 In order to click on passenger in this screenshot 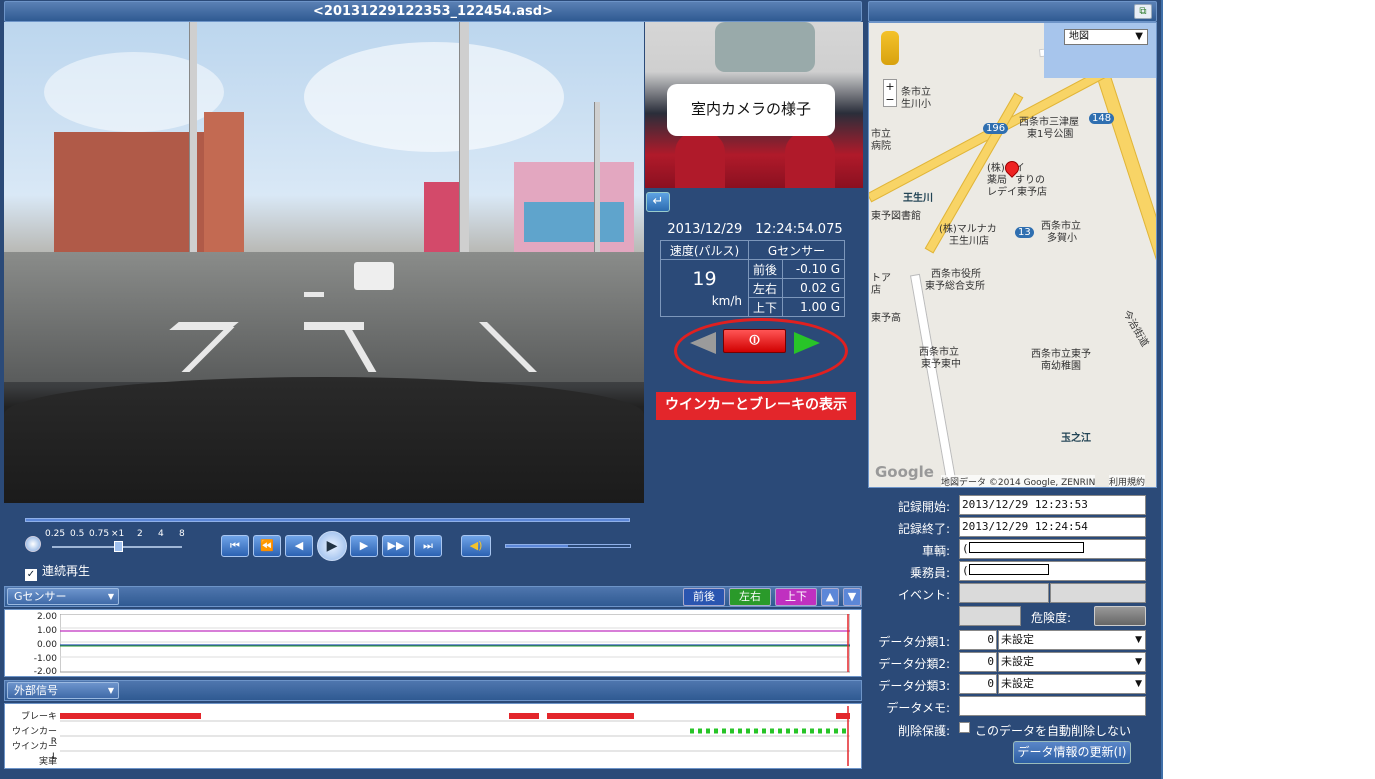, I will do `click(700, 160)`.